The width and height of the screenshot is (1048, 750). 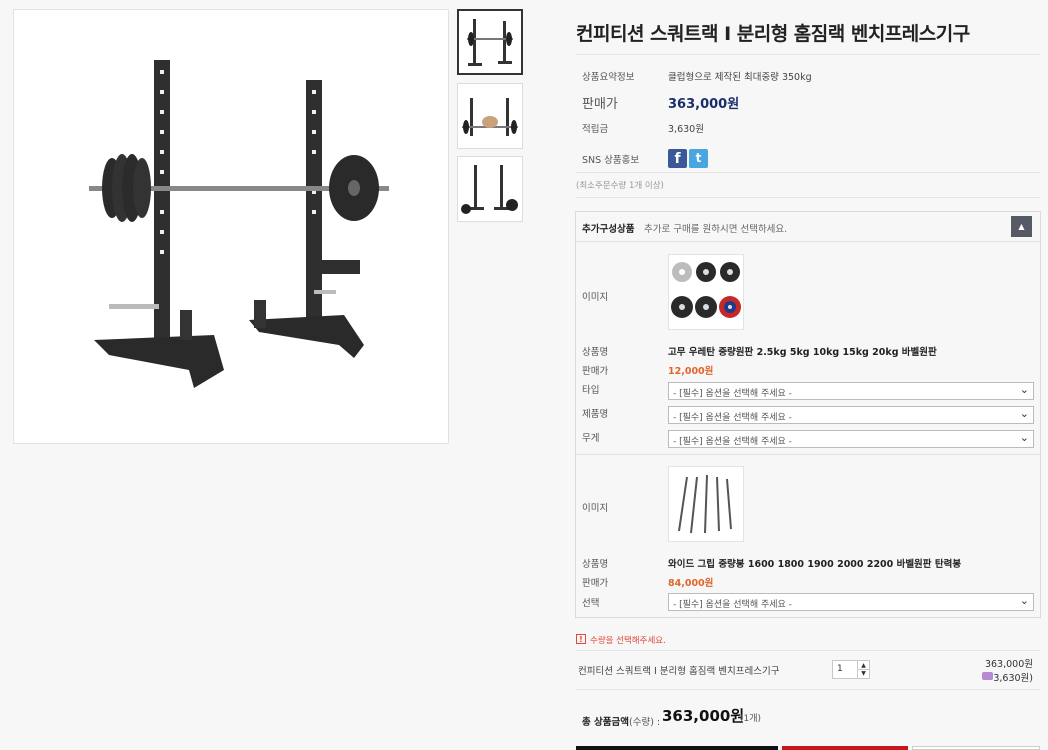 What do you see at coordinates (1013, 678) in the screenshot?
I see `cart-item-points: 3,630원)` at bounding box center [1013, 678].